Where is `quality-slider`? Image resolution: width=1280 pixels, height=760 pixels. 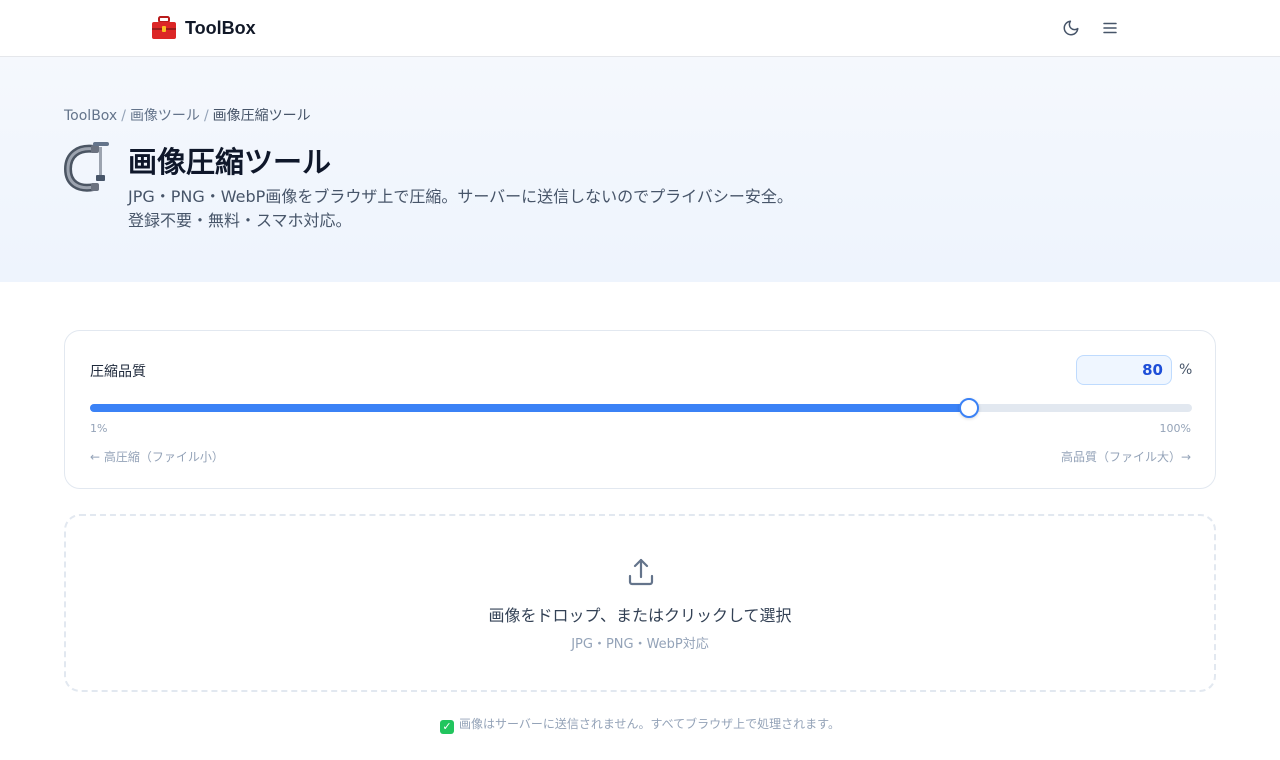
quality-slider is located at coordinates (641, 408).